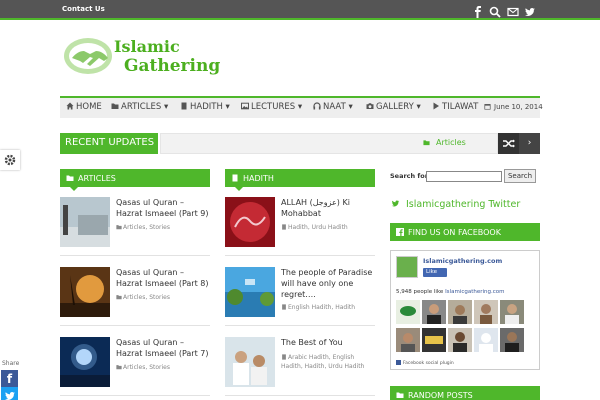  Describe the element at coordinates (529, 143) in the screenshot. I see `ticker-next-button: ›` at that location.